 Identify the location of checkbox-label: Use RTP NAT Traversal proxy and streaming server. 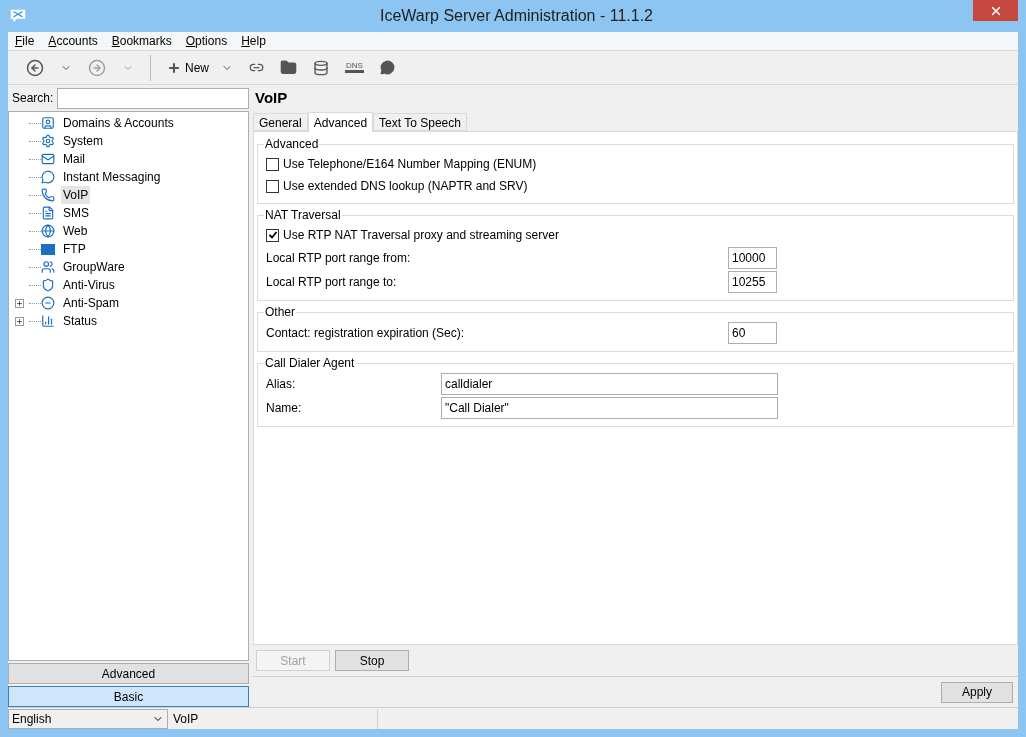
(421, 235).